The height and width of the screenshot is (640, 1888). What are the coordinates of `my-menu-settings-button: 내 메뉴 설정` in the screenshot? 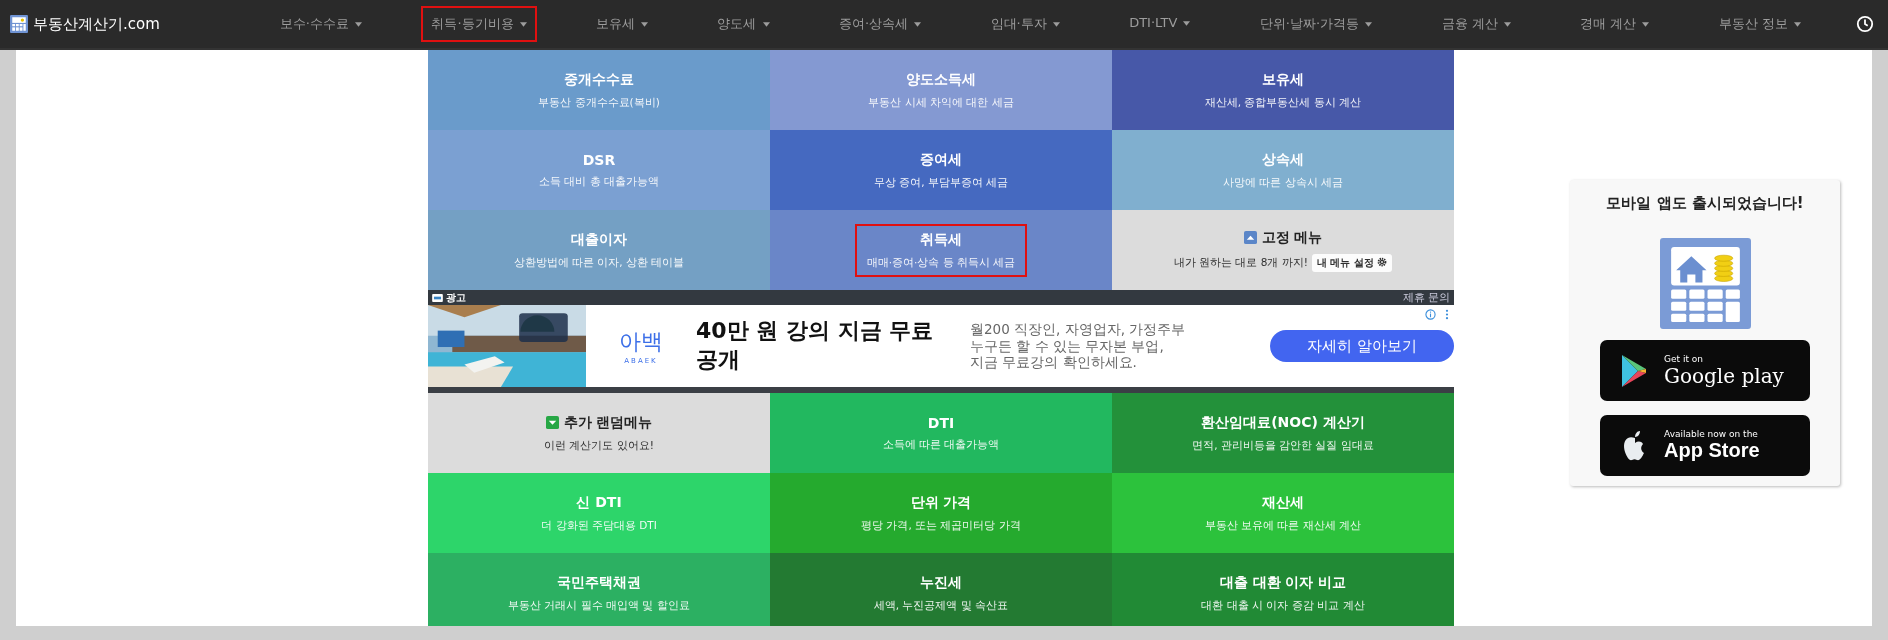 It's located at (1352, 262).